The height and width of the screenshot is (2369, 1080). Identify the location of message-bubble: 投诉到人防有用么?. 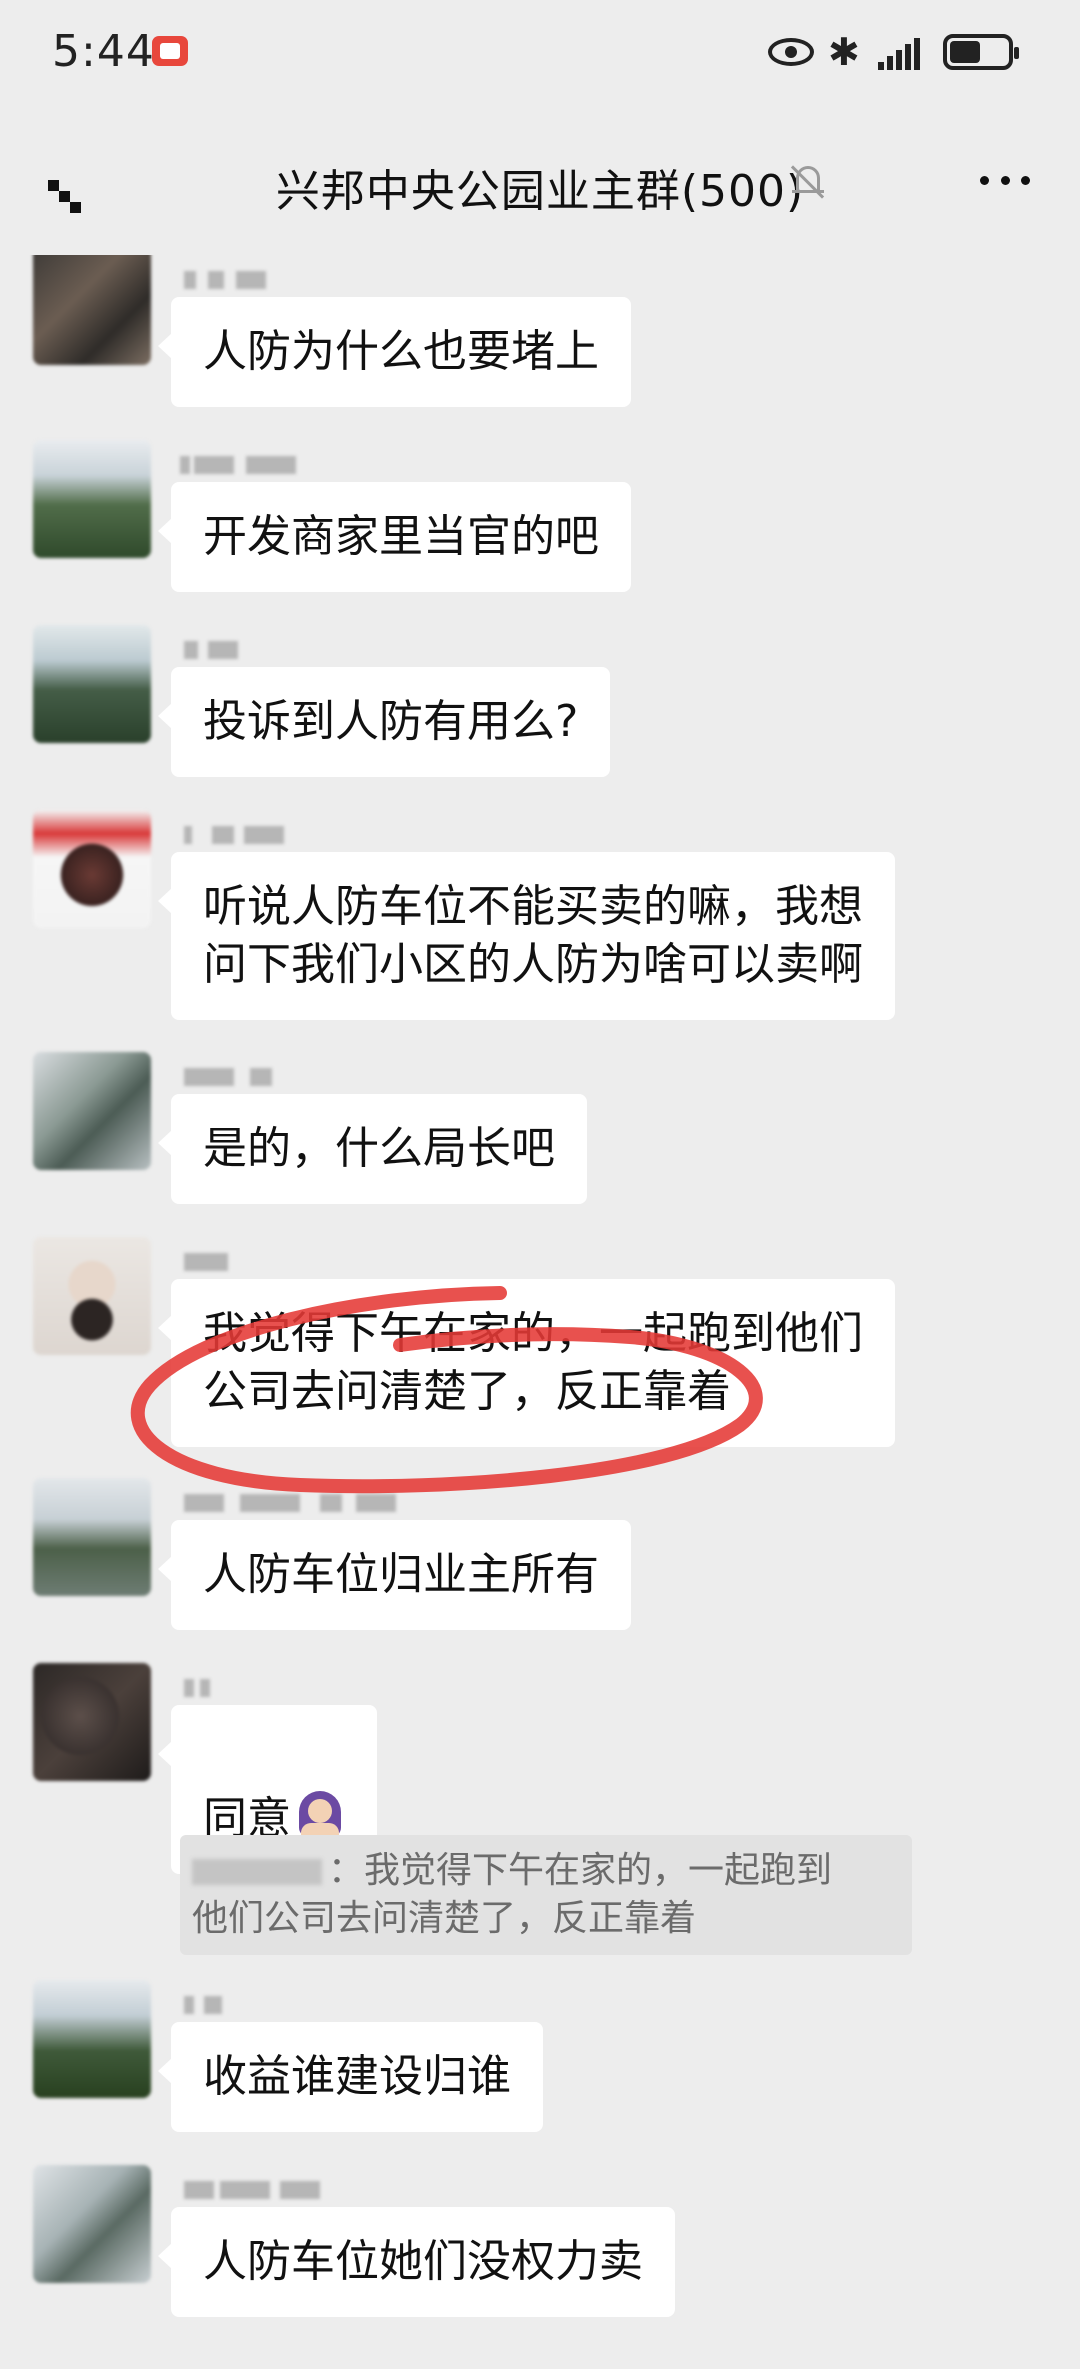
(384, 722).